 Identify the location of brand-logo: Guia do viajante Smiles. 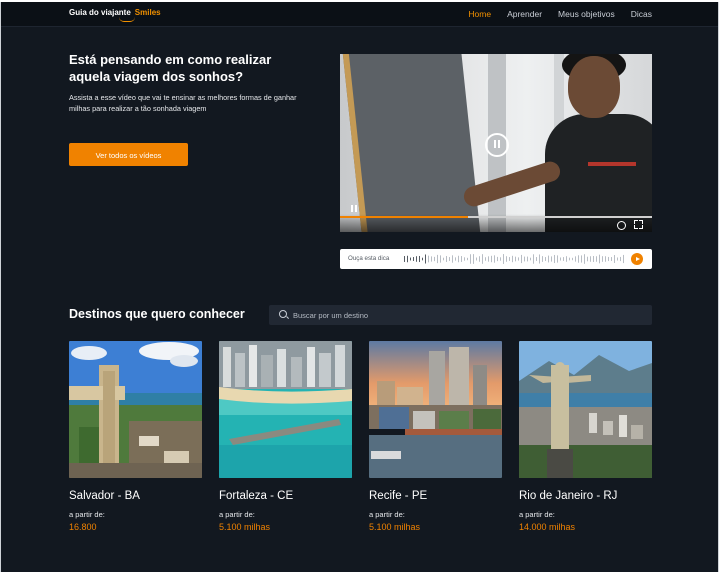
(115, 15).